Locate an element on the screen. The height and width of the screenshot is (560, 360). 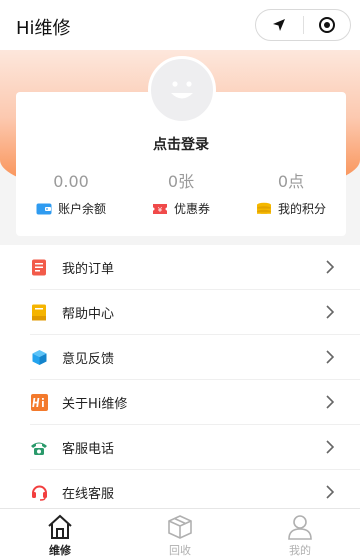
order-list-icon is located at coordinates (39, 268).